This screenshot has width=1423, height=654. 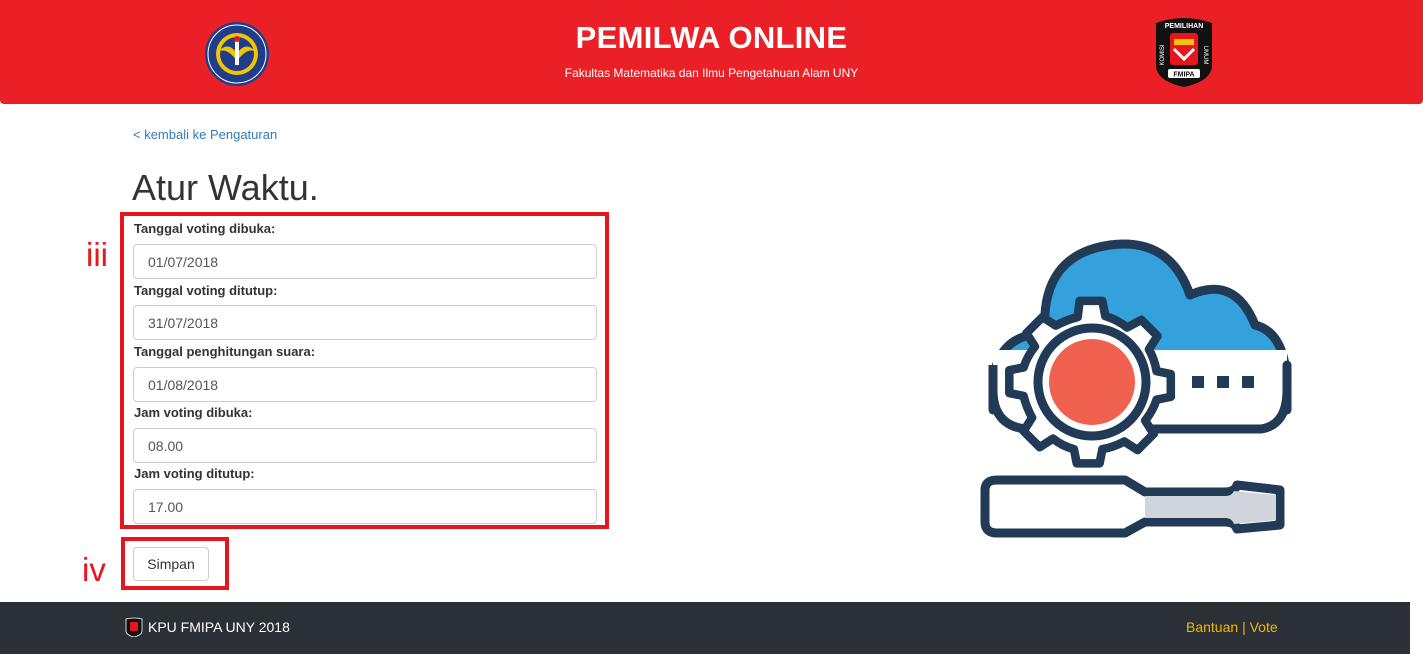 What do you see at coordinates (1264, 627) in the screenshot?
I see `vote-link: Vote` at bounding box center [1264, 627].